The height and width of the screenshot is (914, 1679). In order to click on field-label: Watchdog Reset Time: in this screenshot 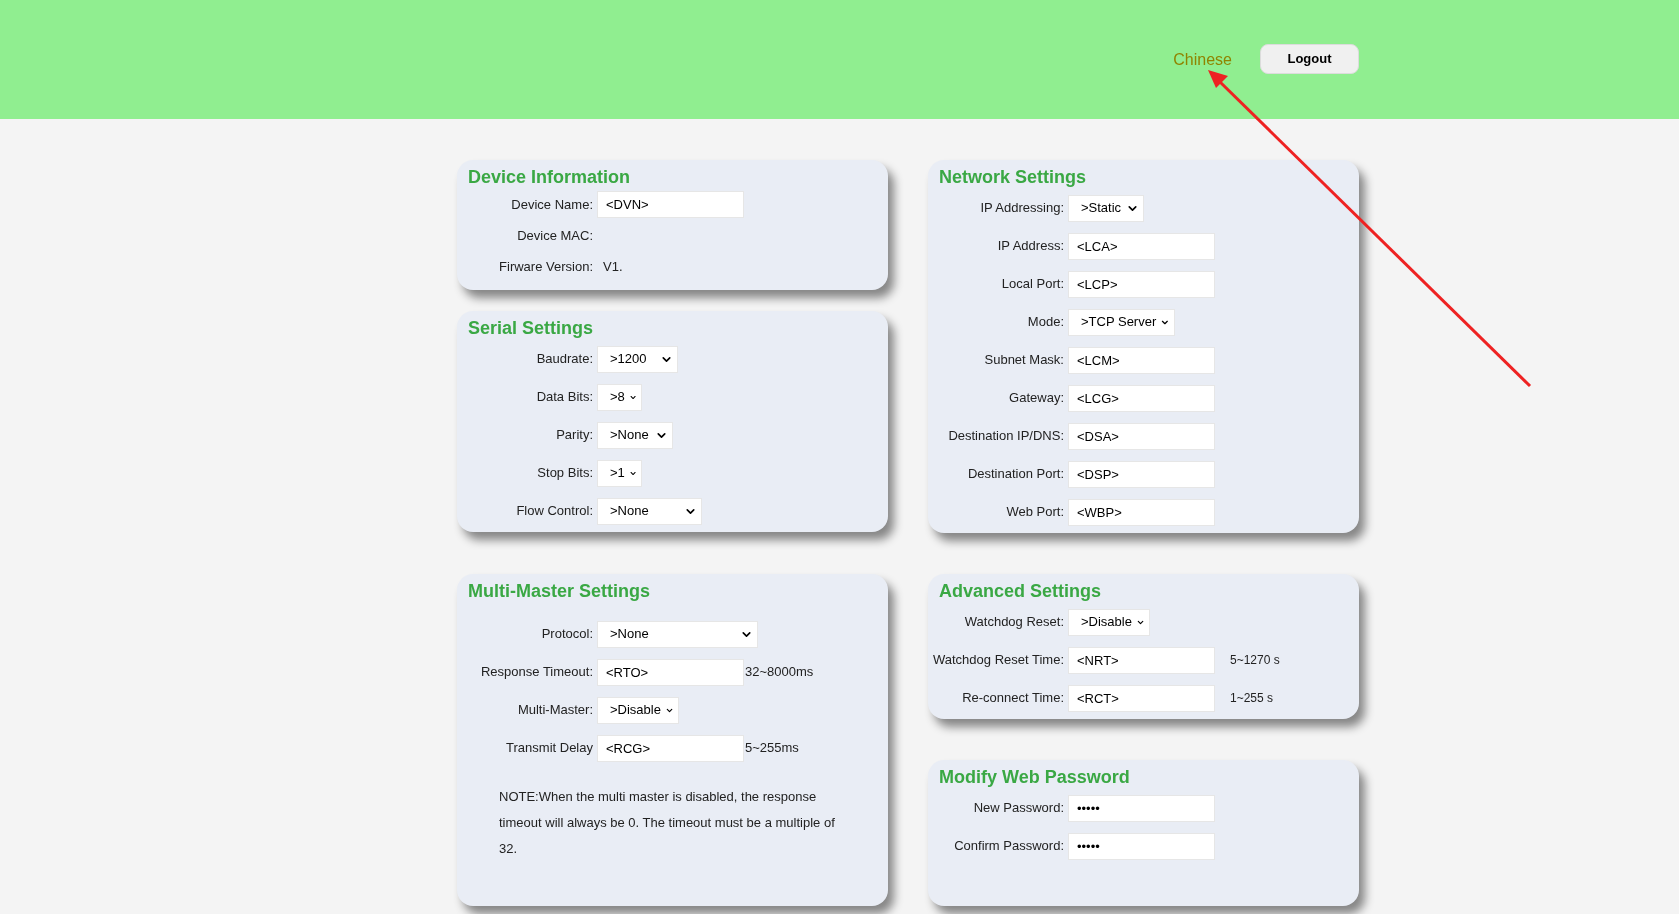, I will do `click(998, 660)`.